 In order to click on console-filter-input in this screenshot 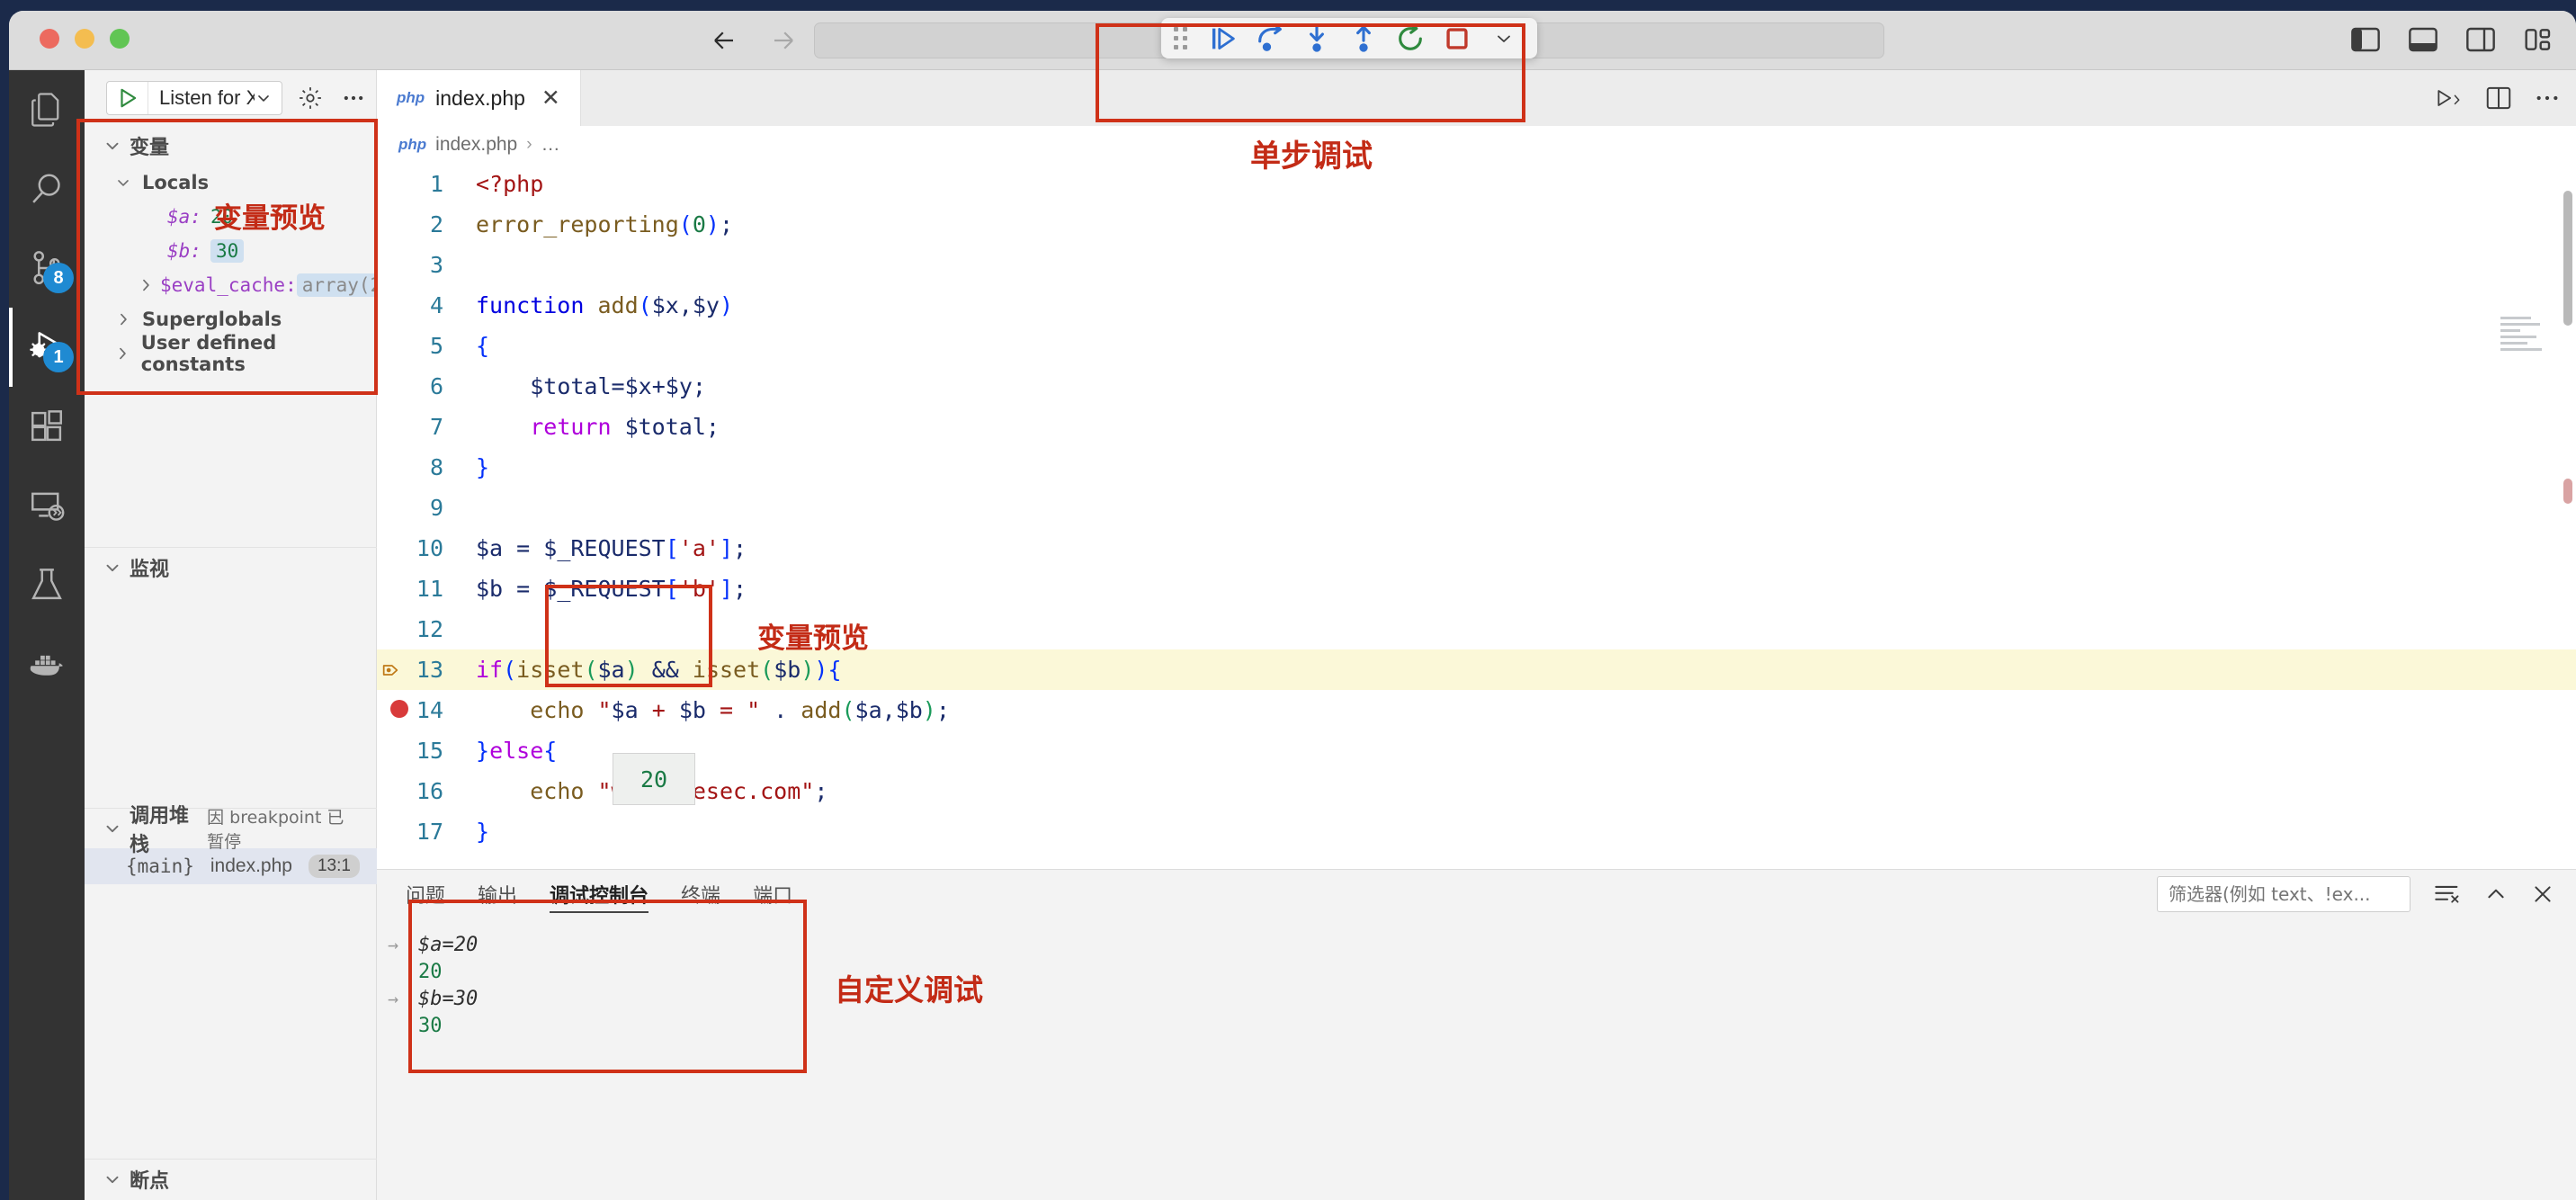, I will do `click(2284, 894)`.